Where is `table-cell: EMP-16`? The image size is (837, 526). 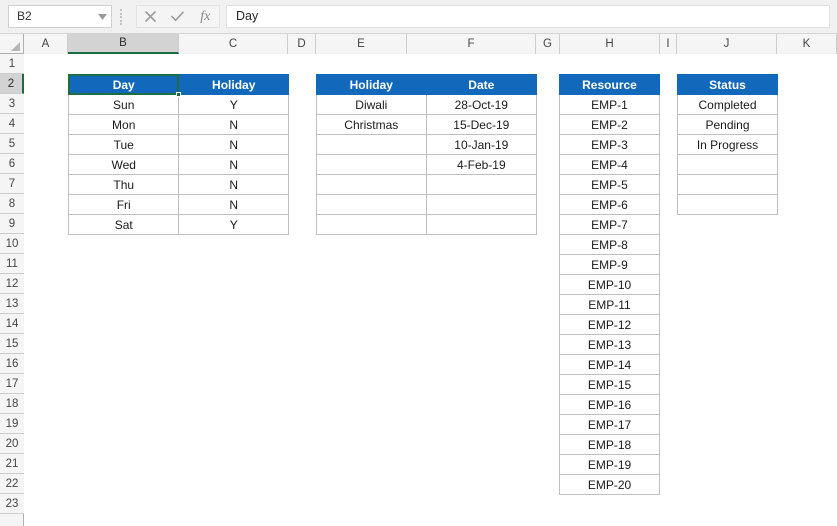 table-cell: EMP-16 is located at coordinates (609, 404).